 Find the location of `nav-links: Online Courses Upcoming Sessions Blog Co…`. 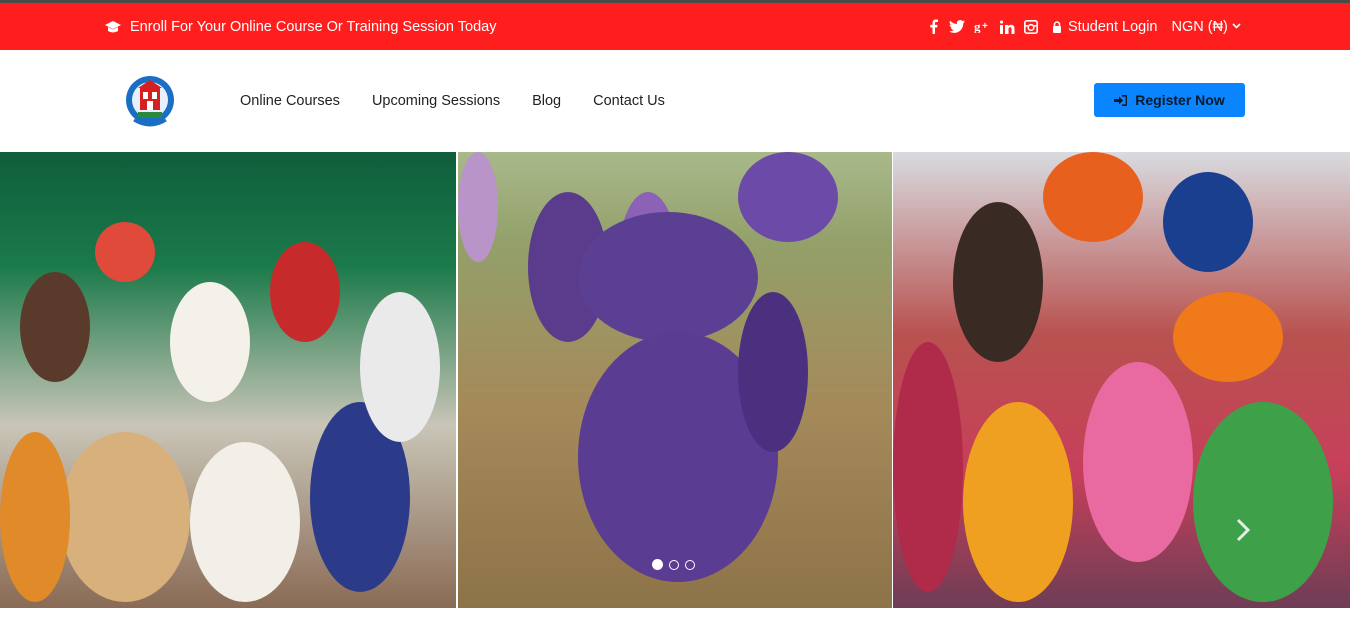

nav-links: Online Courses Upcoming Sessions Blog Co… is located at coordinates (468, 101).